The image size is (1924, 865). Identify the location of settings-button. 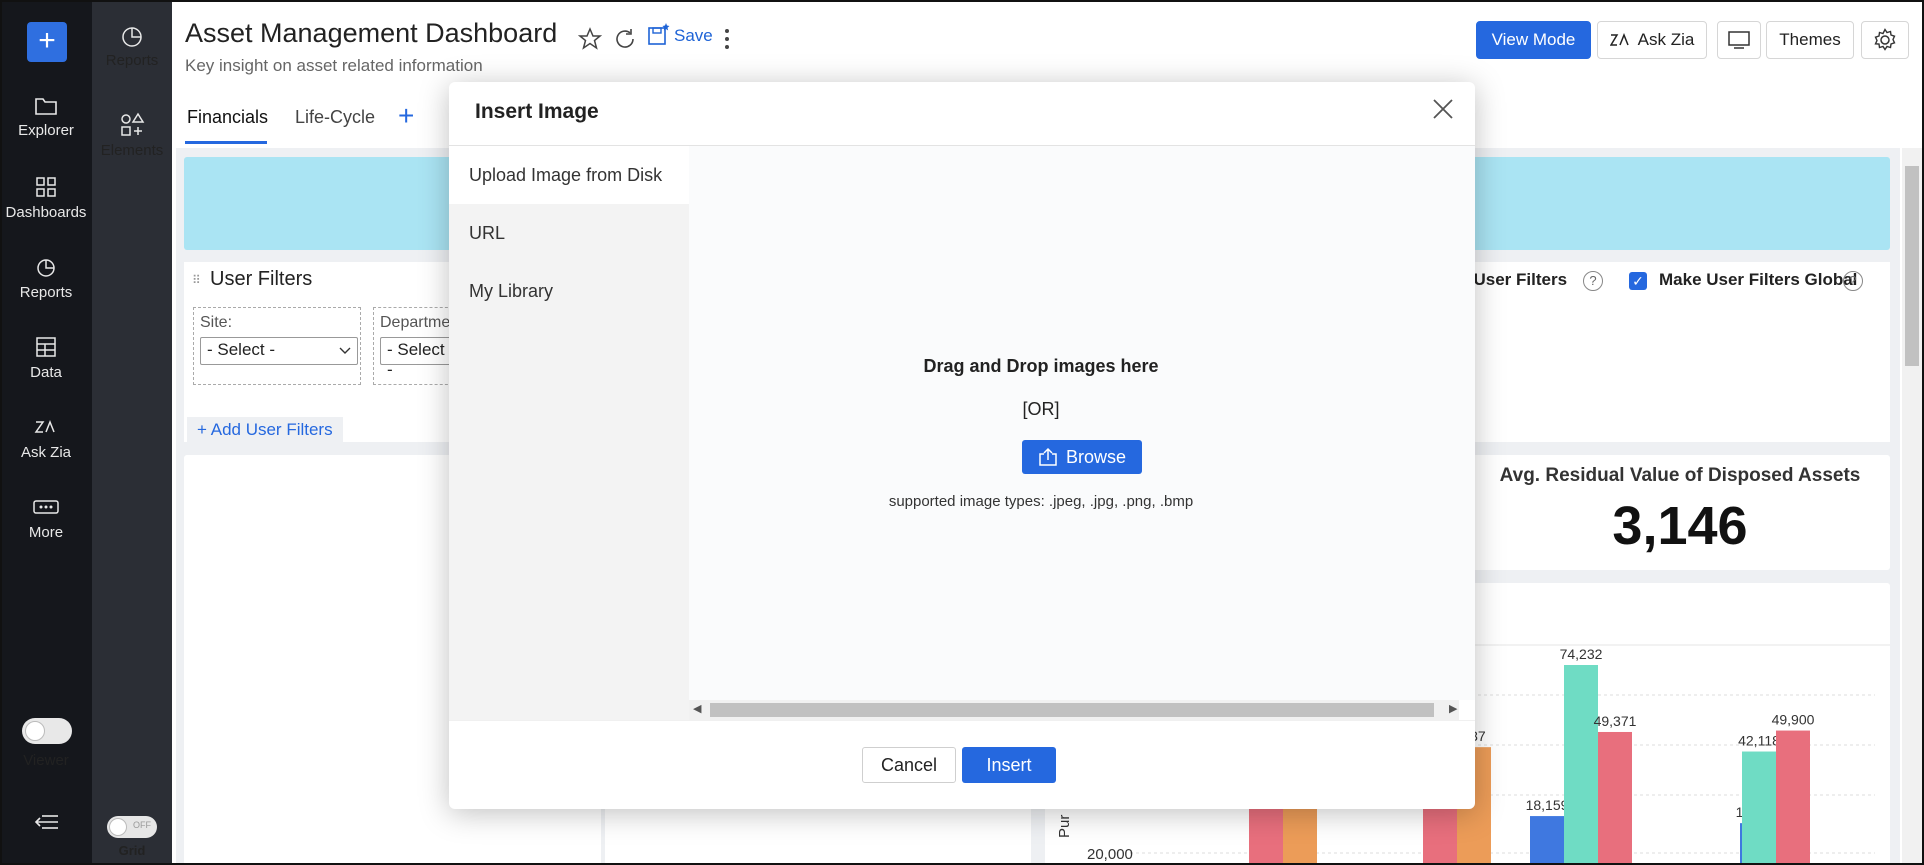
(1885, 40).